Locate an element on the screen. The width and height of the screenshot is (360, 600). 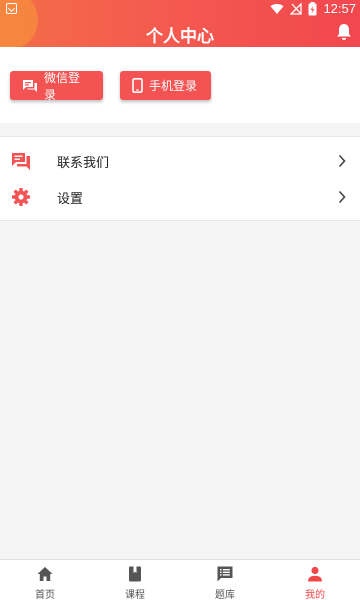
person-icon is located at coordinates (315, 574).